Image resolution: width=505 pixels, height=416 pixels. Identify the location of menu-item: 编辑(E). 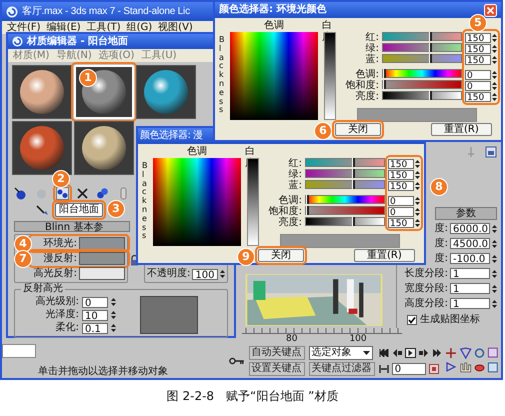
(63, 27).